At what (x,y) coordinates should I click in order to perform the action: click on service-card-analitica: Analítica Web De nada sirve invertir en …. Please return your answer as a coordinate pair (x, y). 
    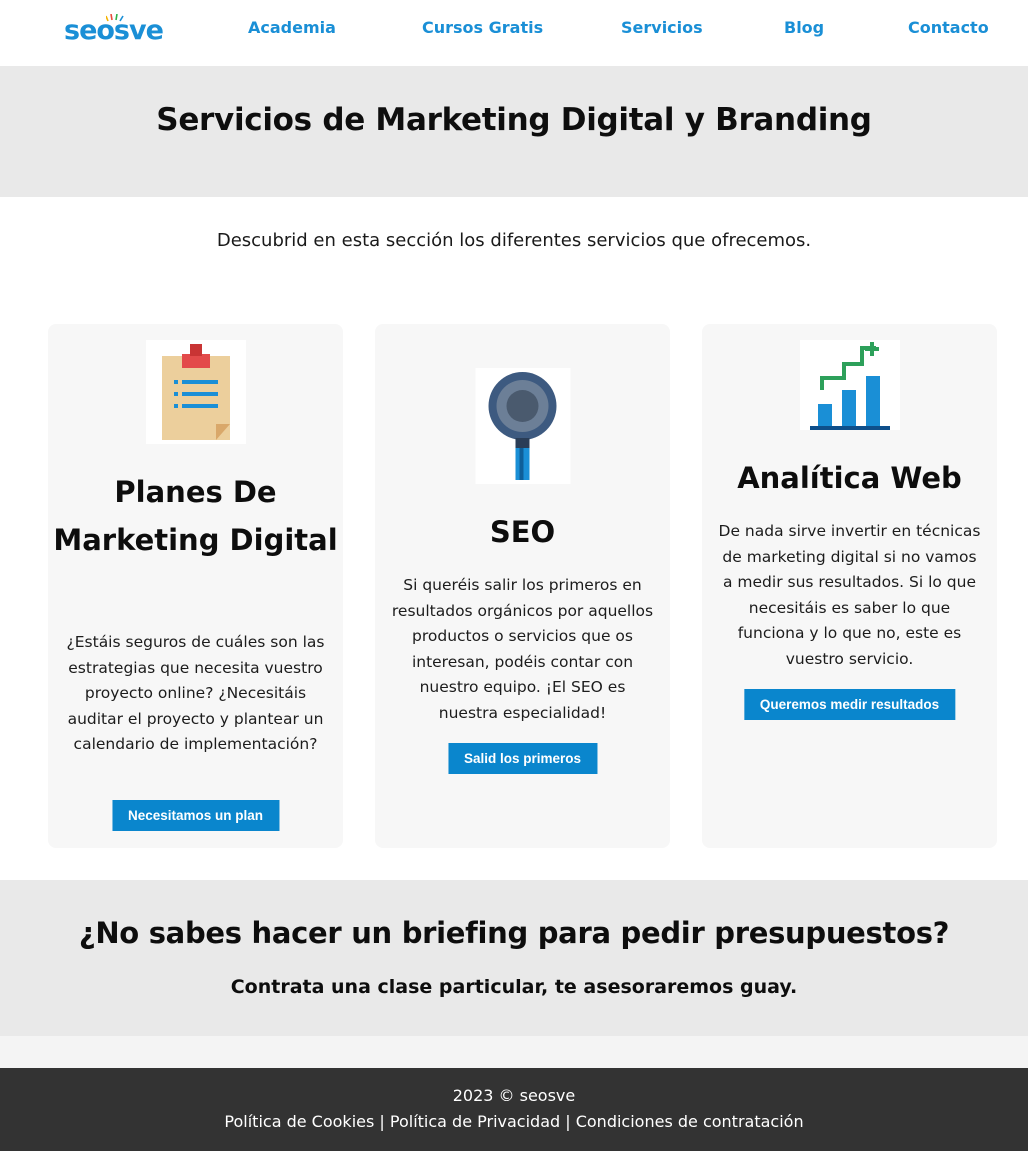
    Looking at the image, I should click on (849, 586).